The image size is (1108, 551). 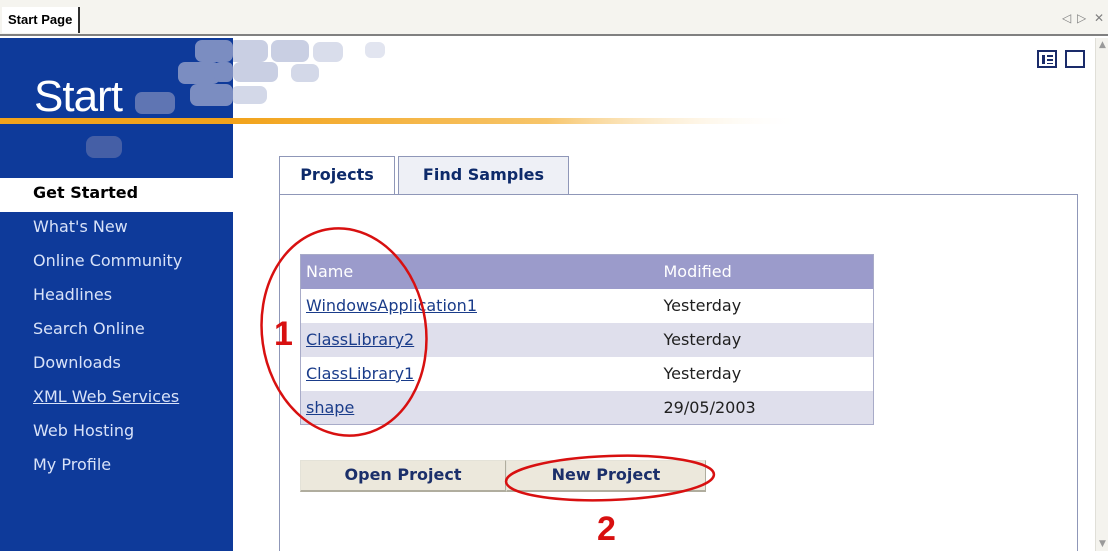 What do you see at coordinates (483, 175) in the screenshot?
I see `tab-find-samples: Find Samples` at bounding box center [483, 175].